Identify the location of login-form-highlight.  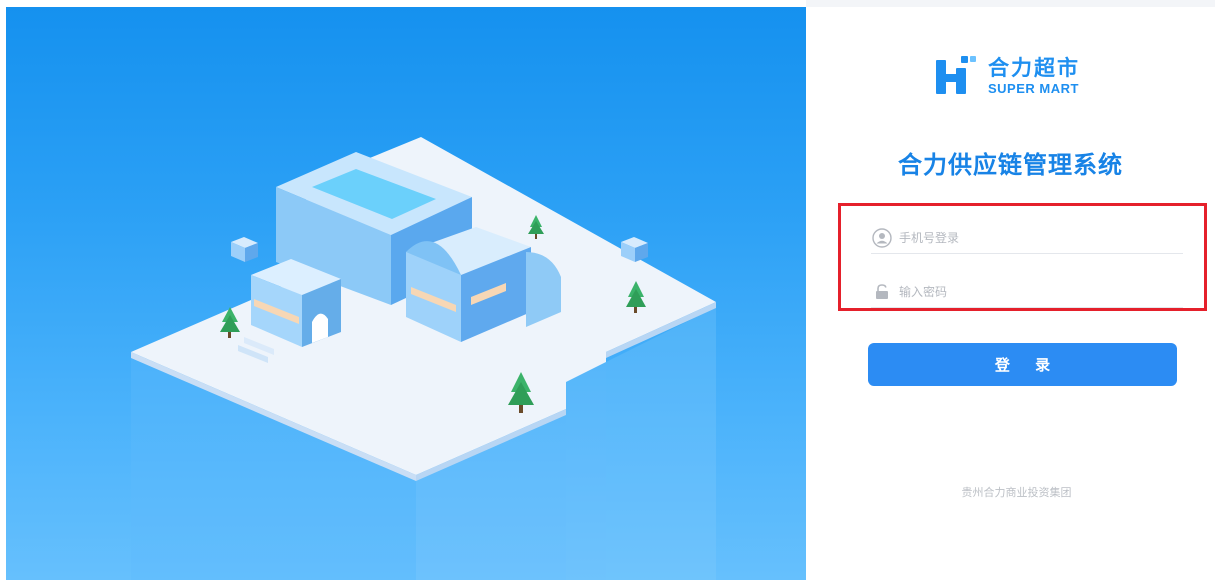
(1022, 257).